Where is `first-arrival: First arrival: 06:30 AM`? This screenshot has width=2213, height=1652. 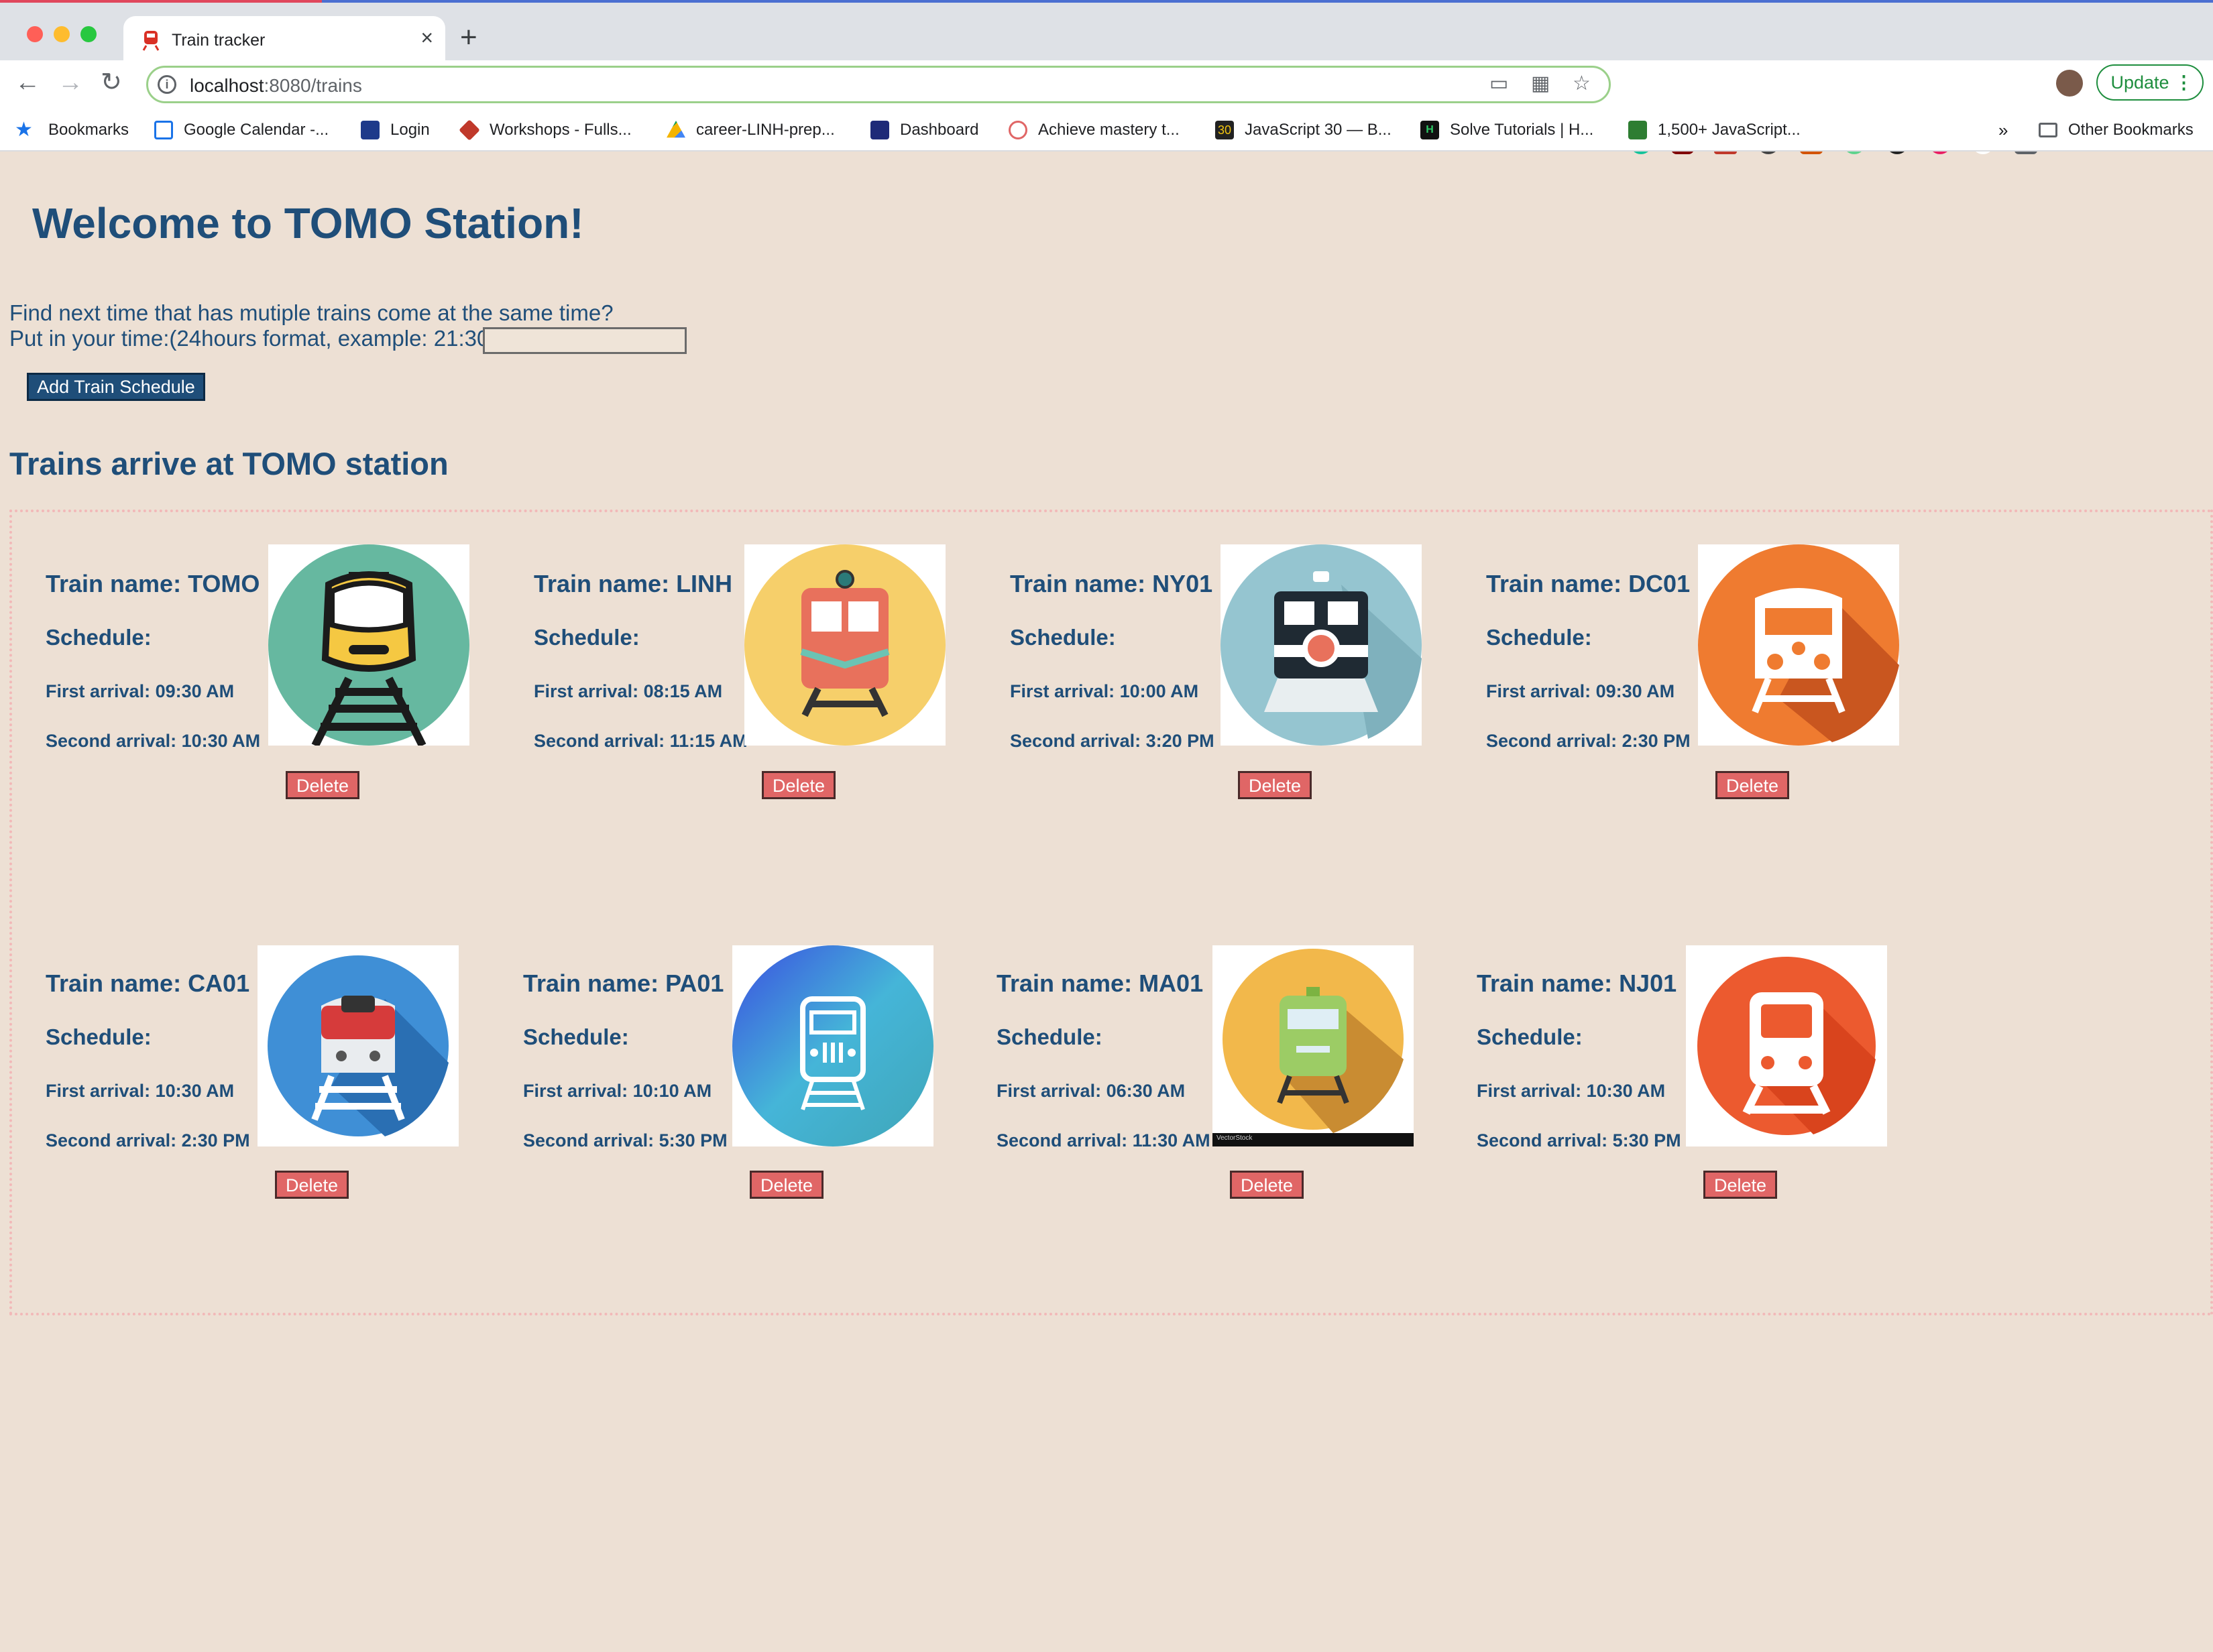
first-arrival: First arrival: 06:30 AM is located at coordinates (1091, 1091).